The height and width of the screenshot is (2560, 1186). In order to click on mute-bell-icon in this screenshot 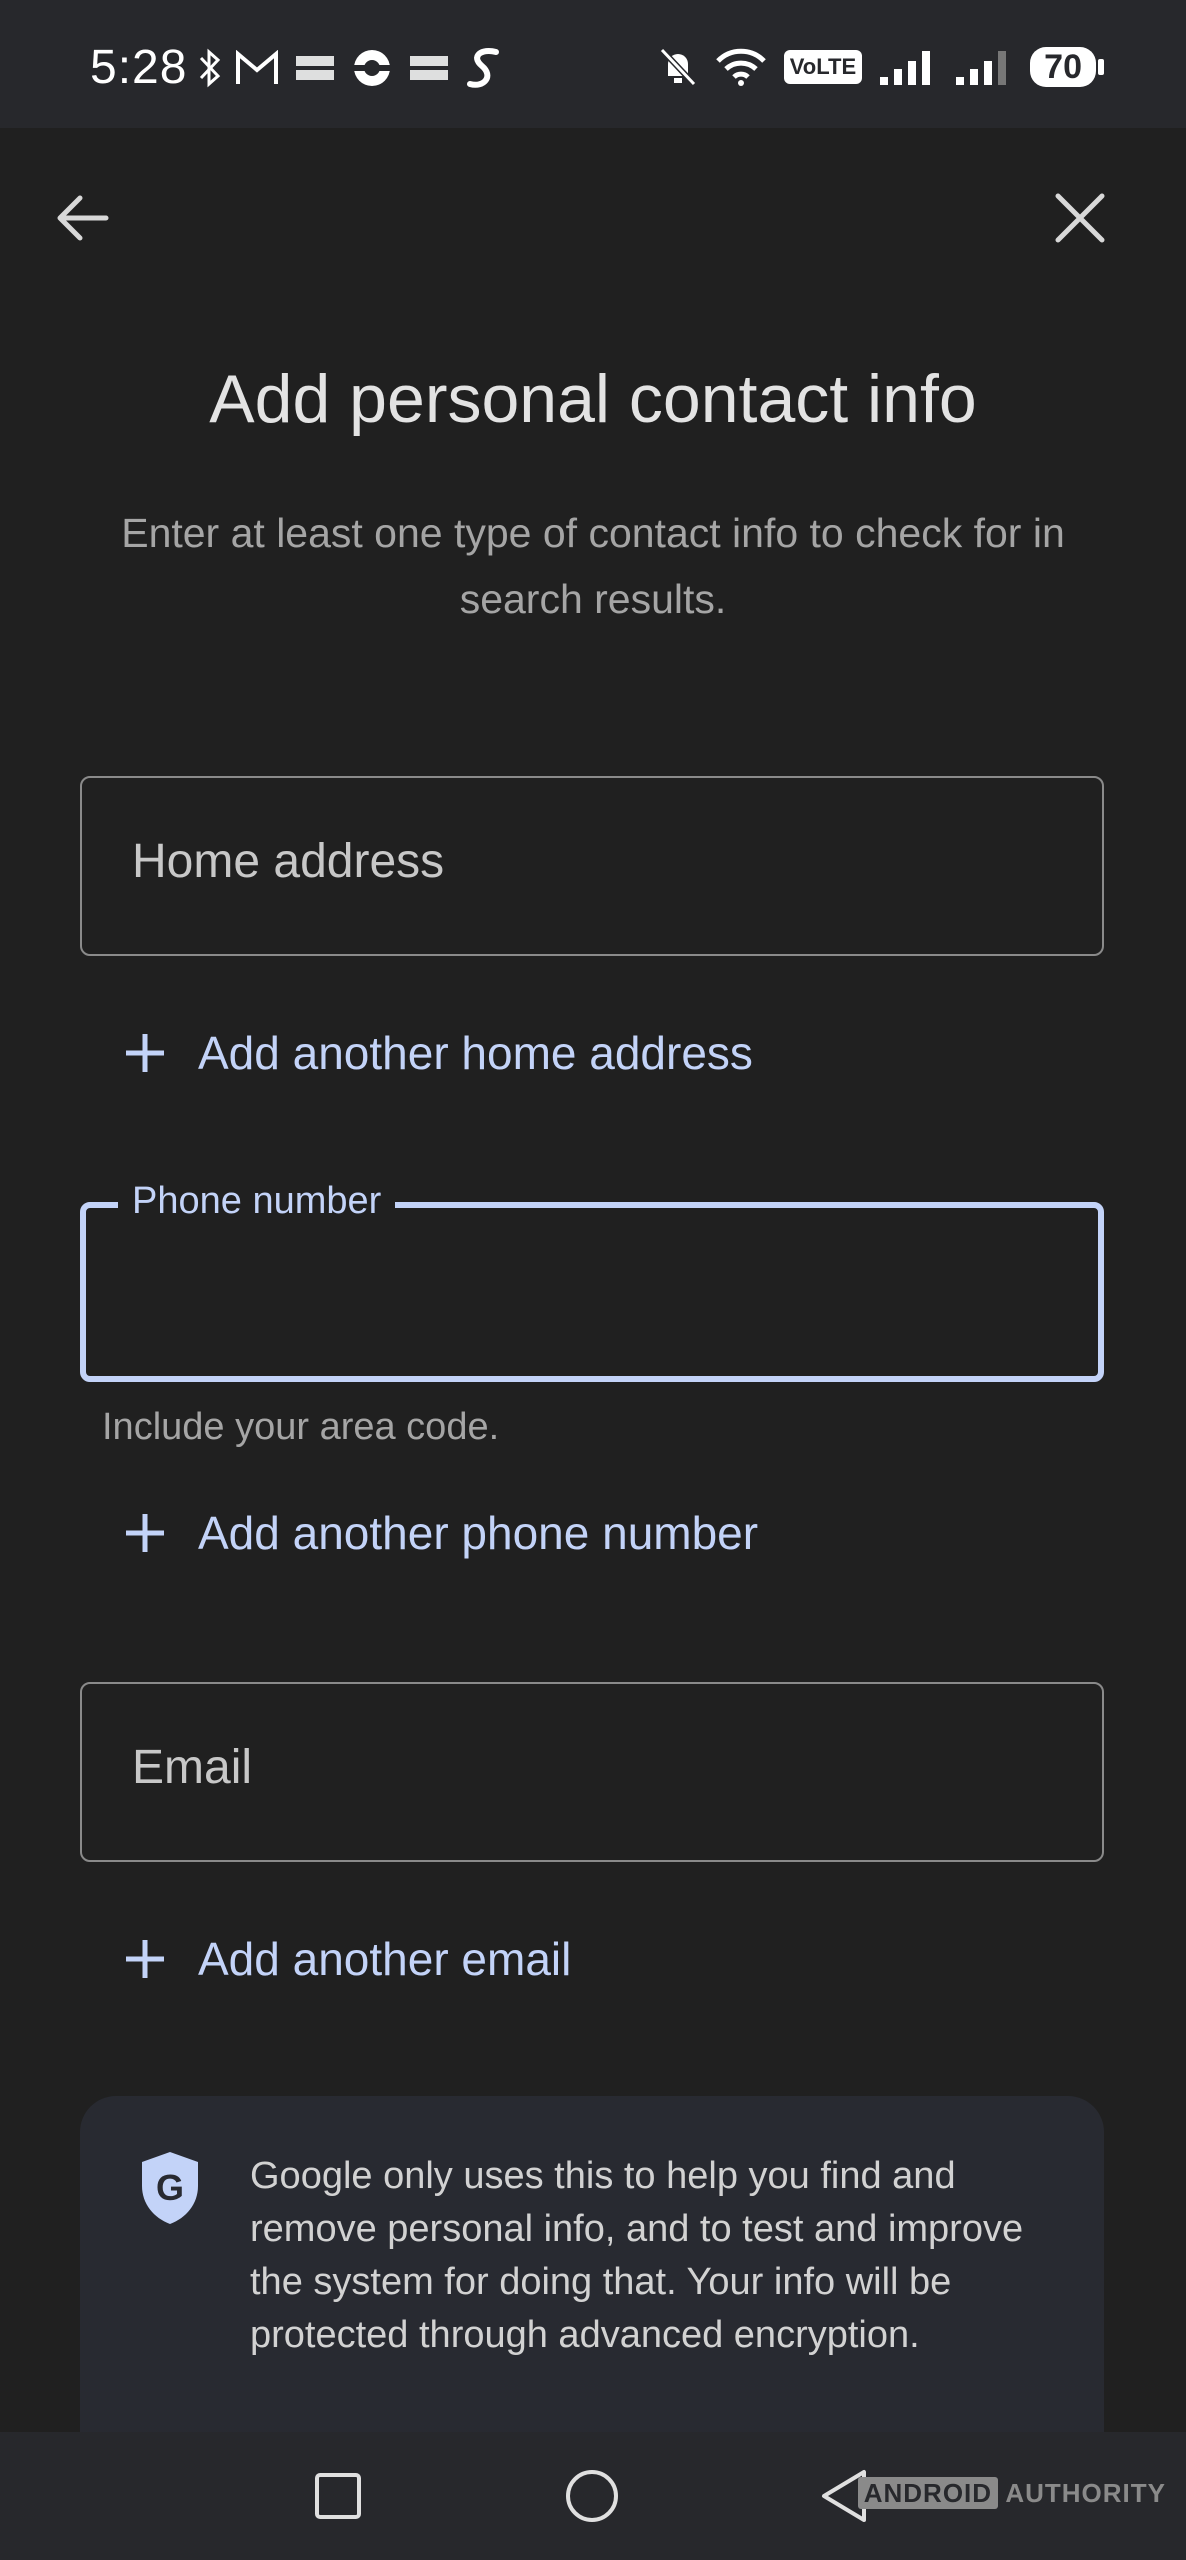, I will do `click(678, 67)`.